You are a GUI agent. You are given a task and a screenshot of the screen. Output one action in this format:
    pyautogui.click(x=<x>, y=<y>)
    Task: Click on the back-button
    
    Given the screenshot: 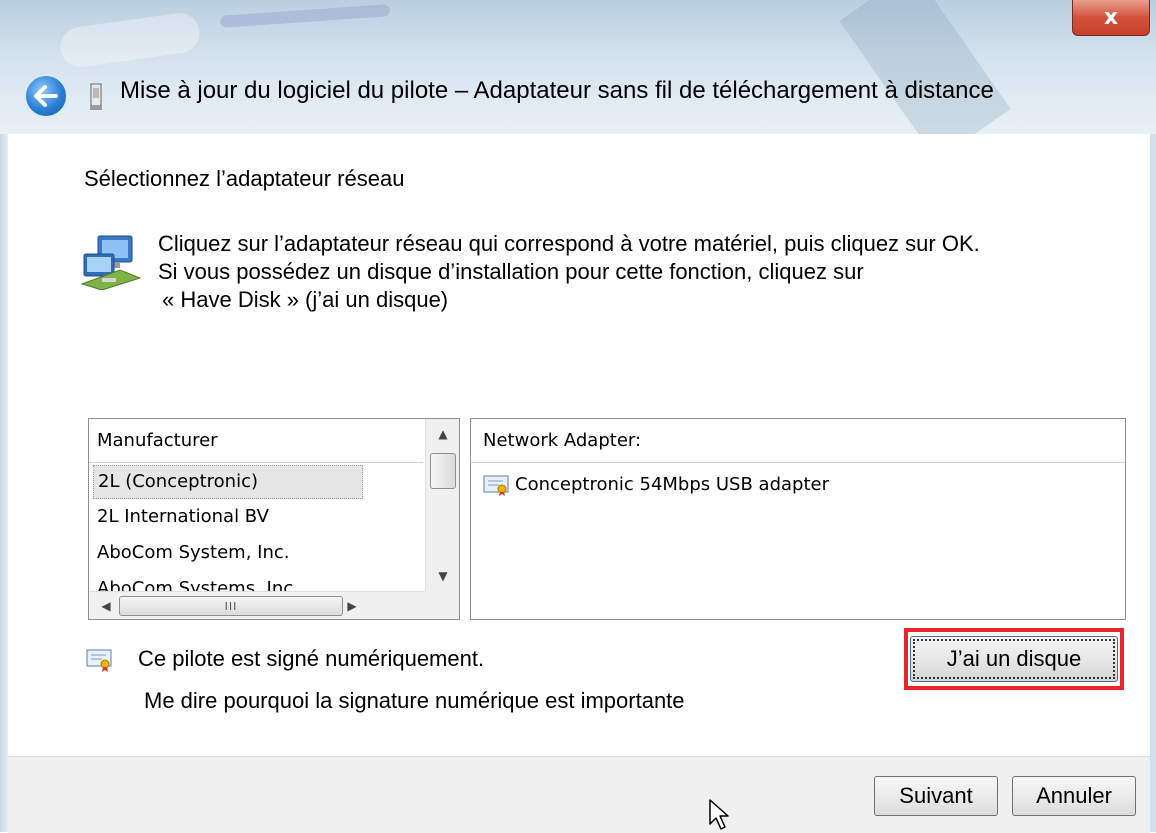 What is the action you would take?
    pyautogui.click(x=46, y=96)
    